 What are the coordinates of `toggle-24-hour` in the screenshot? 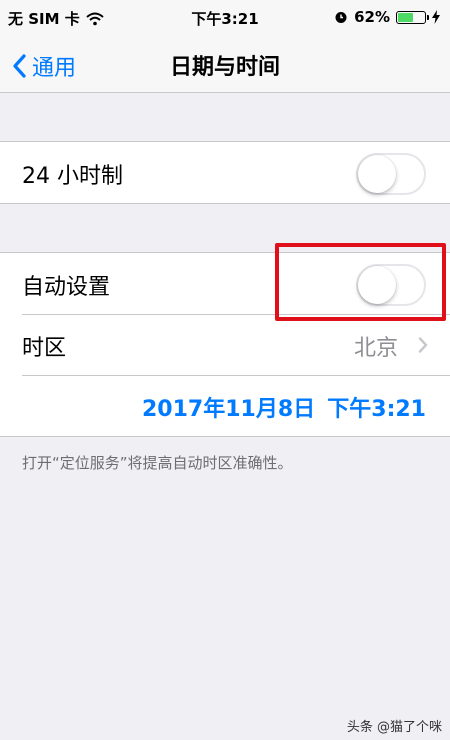 It's located at (391, 174).